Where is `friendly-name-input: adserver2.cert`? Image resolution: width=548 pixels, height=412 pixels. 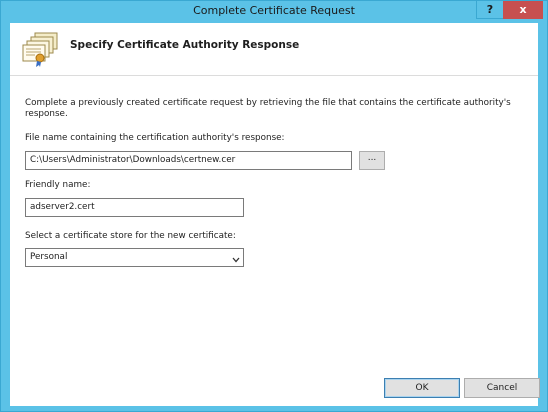
friendly-name-input: adserver2.cert is located at coordinates (134, 207).